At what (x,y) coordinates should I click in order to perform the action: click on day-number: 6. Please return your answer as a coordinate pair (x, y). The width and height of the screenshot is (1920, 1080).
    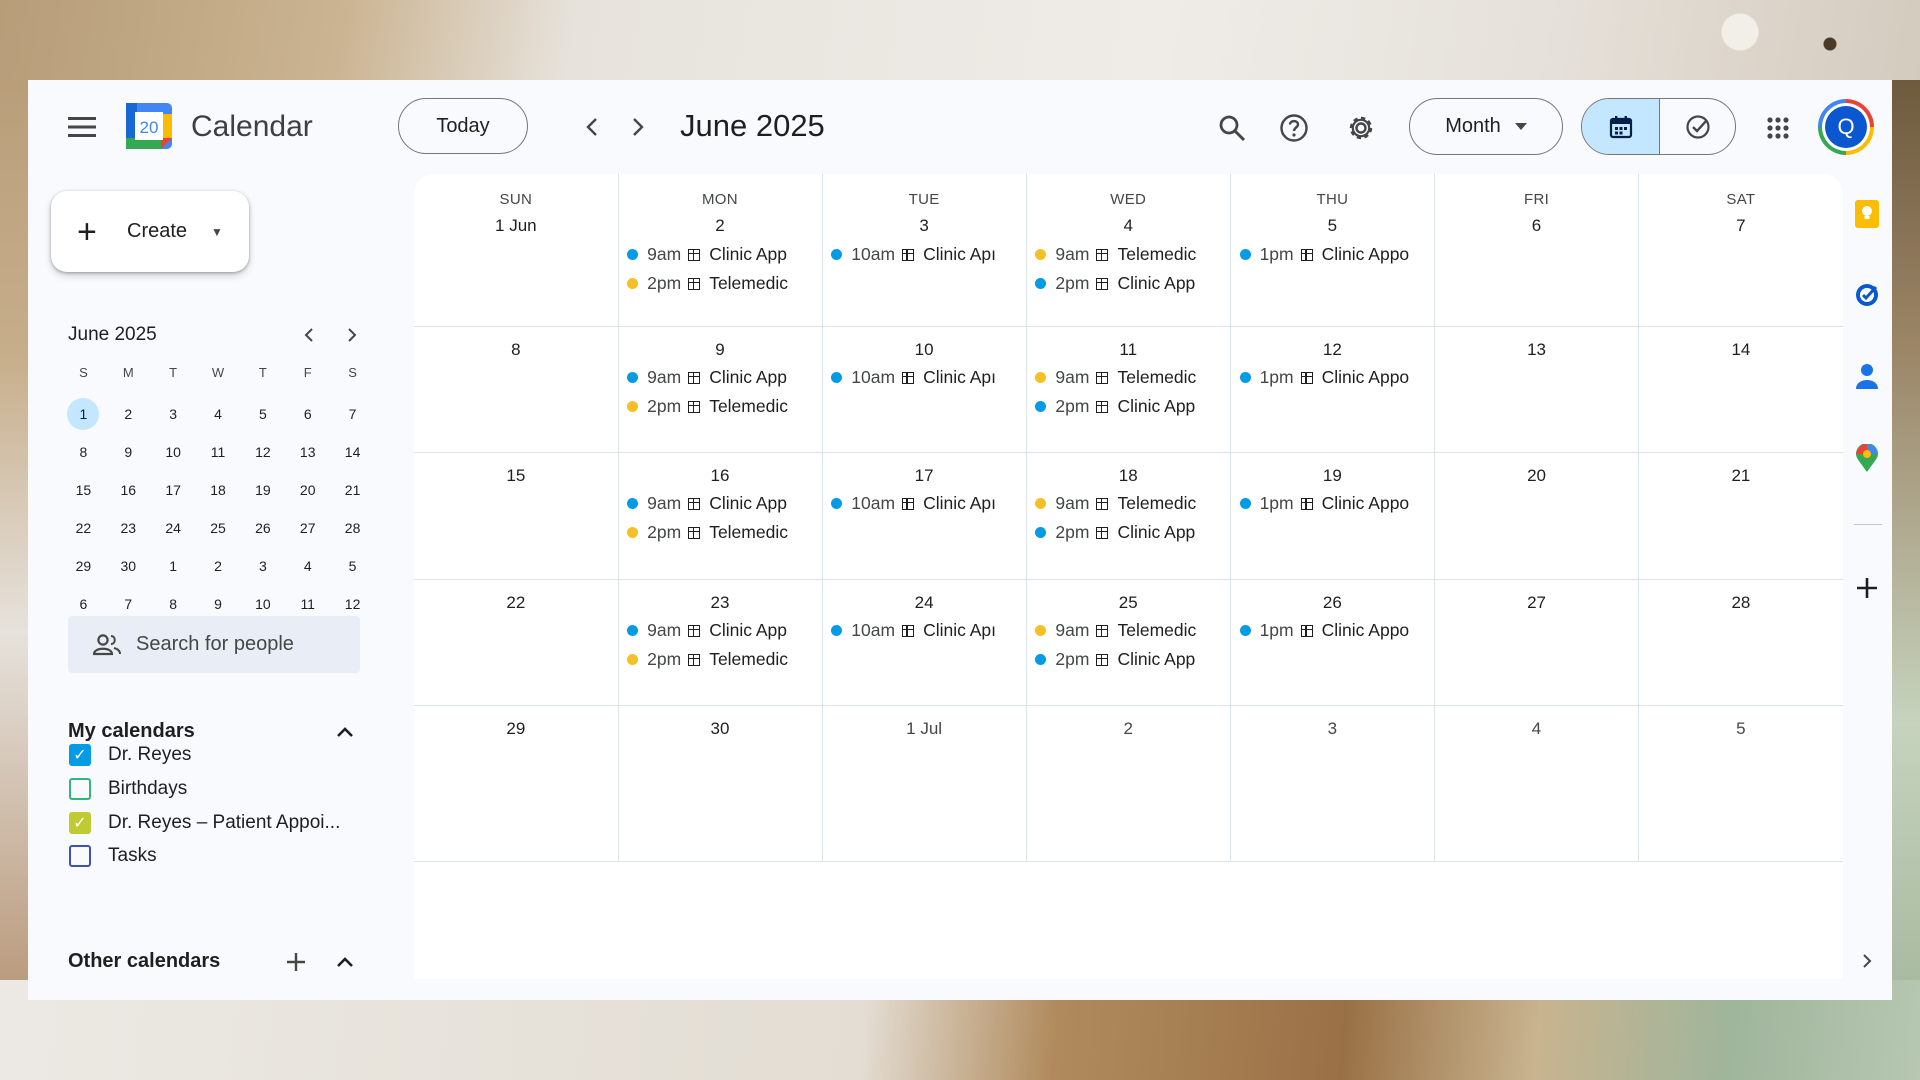
    Looking at the image, I should click on (1537, 226).